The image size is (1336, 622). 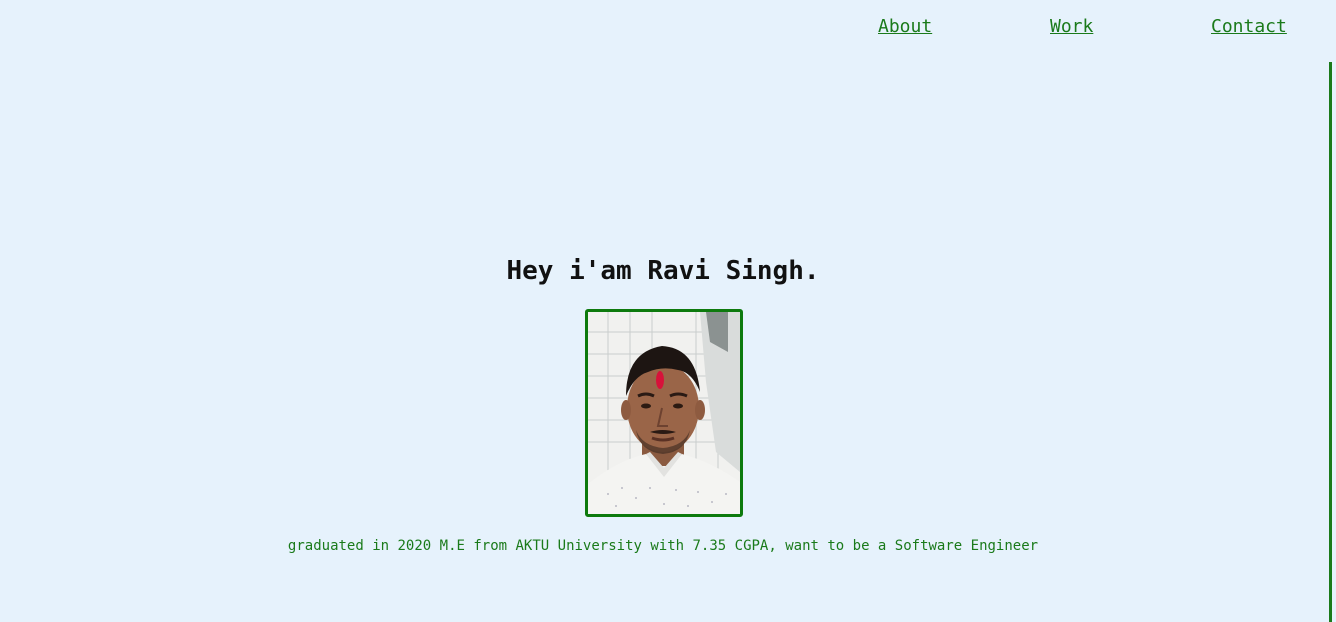 I want to click on nav-link-contact: Contact, so click(x=1249, y=27).